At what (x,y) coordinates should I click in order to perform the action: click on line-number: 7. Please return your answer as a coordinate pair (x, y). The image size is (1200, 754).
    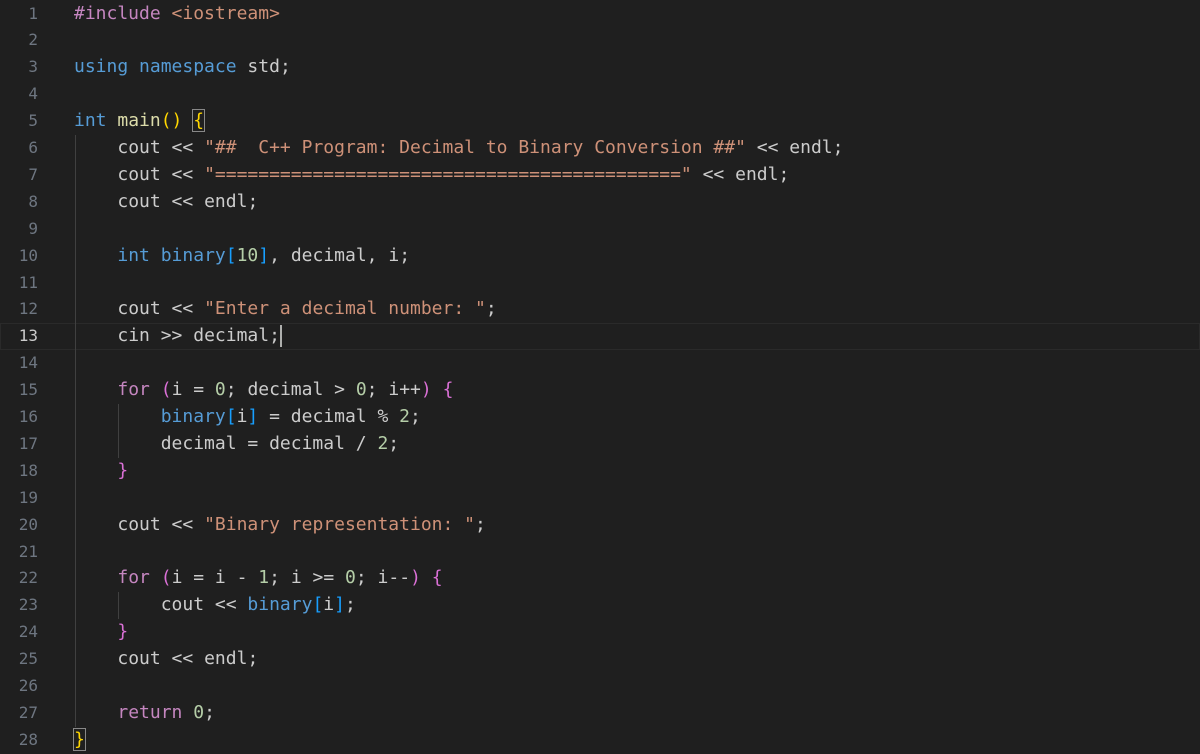
    Looking at the image, I should click on (33, 174).